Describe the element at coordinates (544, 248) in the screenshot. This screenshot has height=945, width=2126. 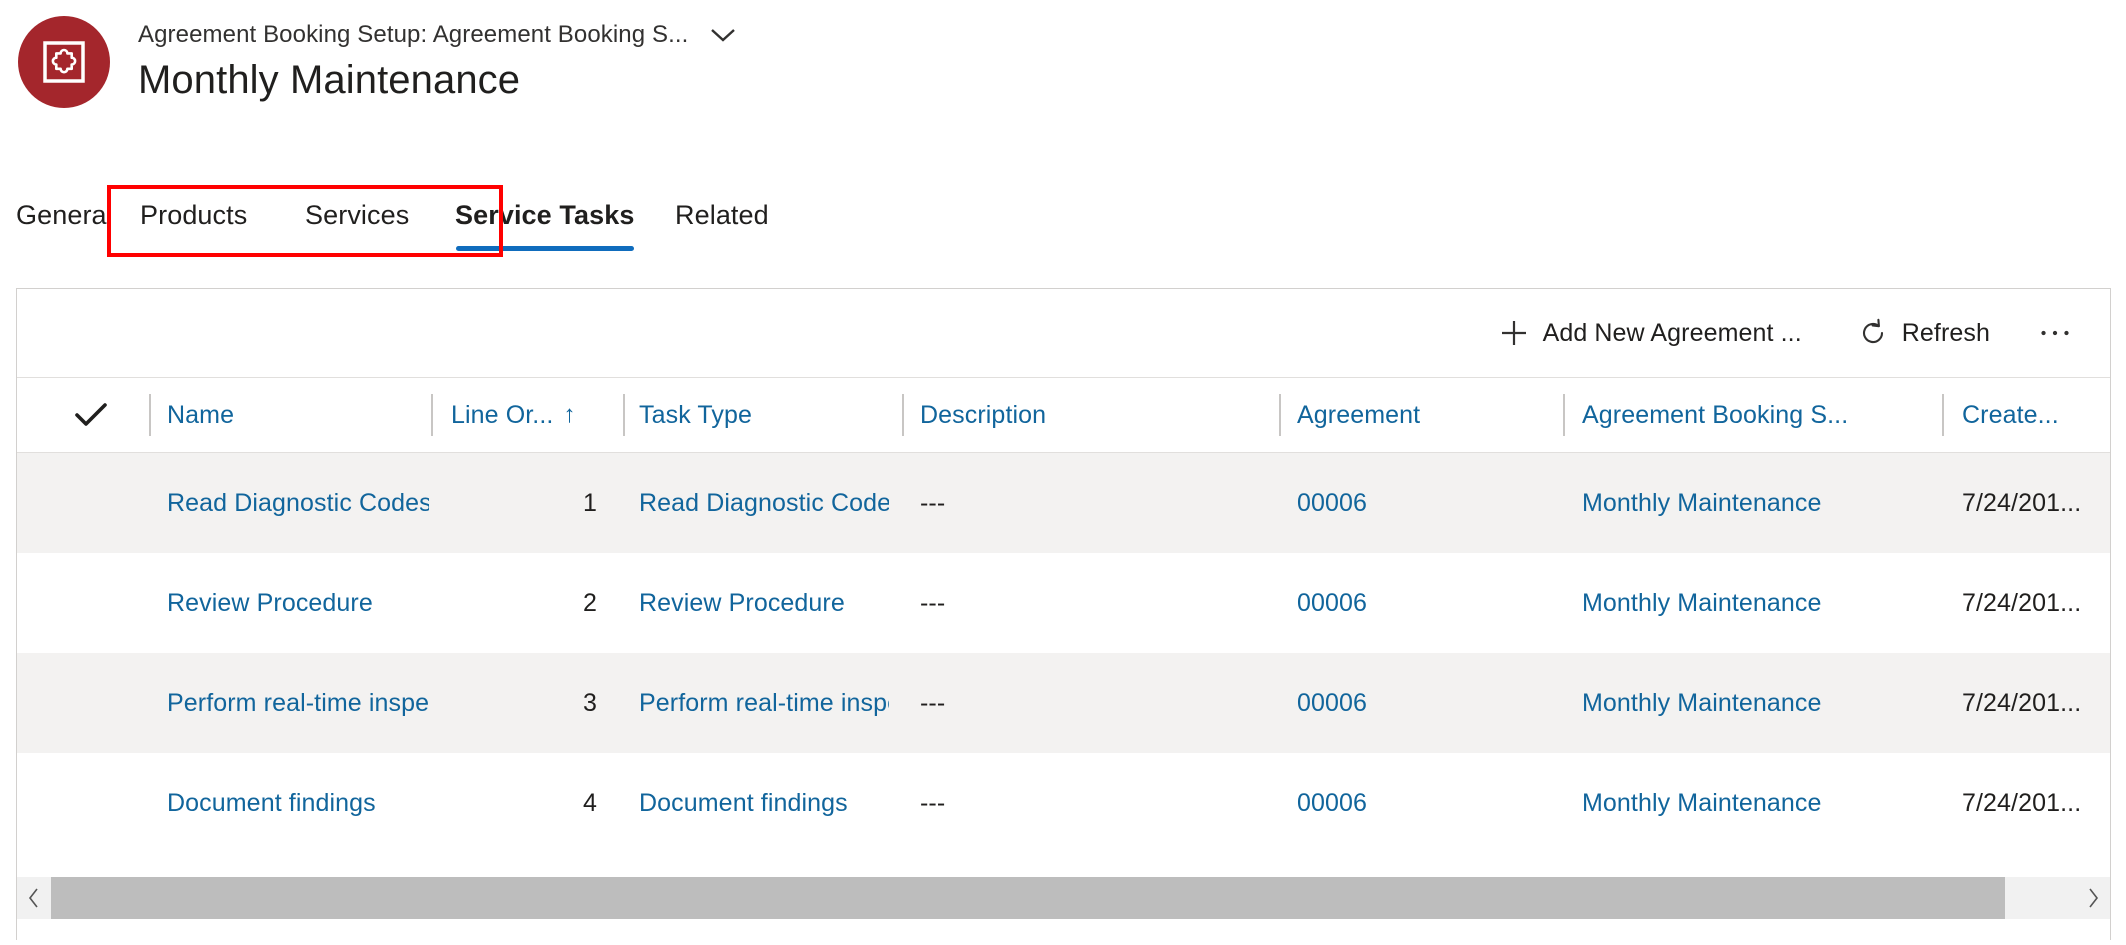
I see `tab-underline-active` at that location.